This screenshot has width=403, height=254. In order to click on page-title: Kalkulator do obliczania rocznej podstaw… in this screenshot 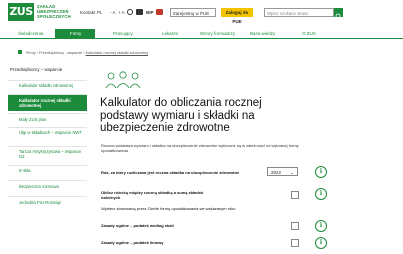, I will do `click(181, 115)`.